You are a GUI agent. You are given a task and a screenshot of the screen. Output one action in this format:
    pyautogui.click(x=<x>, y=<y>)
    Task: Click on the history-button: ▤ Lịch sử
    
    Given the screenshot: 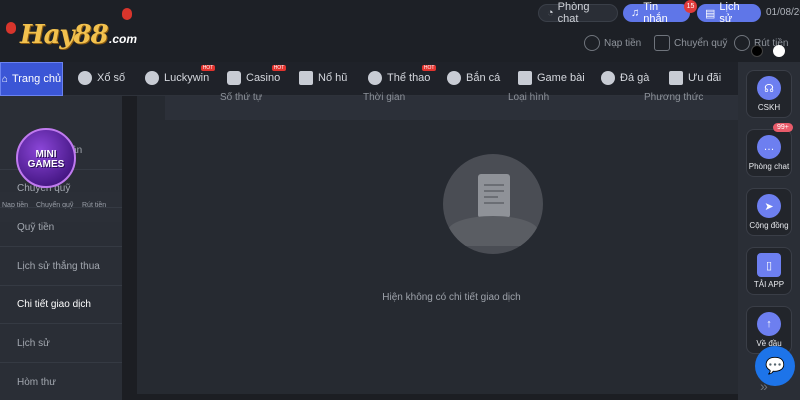 What is the action you would take?
    pyautogui.click(x=729, y=13)
    